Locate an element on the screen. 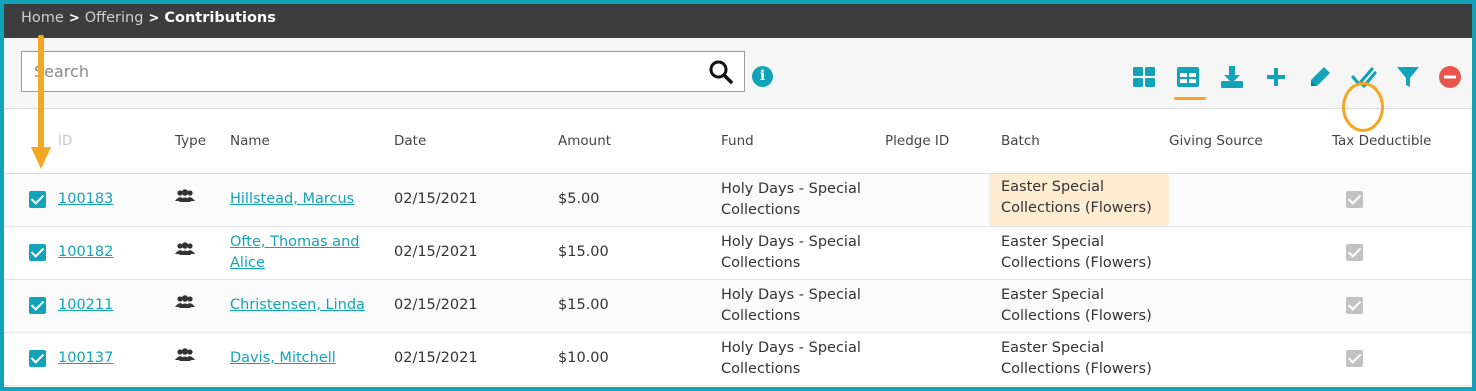 Image resolution: width=1476 pixels, height=391 pixels. contribution-id-link: 100183 is located at coordinates (85, 199).